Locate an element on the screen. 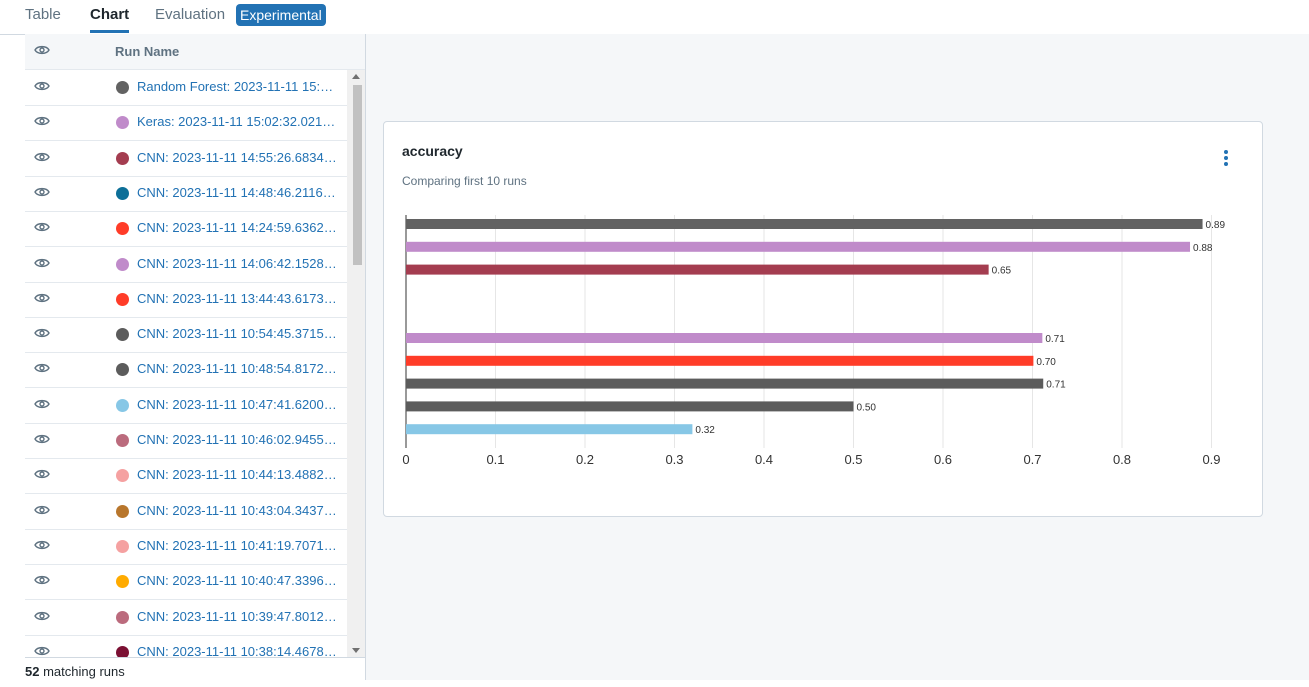 Image resolution: width=1309 pixels, height=687 pixels. scroll-down-arrow-icon is located at coordinates (356, 650).